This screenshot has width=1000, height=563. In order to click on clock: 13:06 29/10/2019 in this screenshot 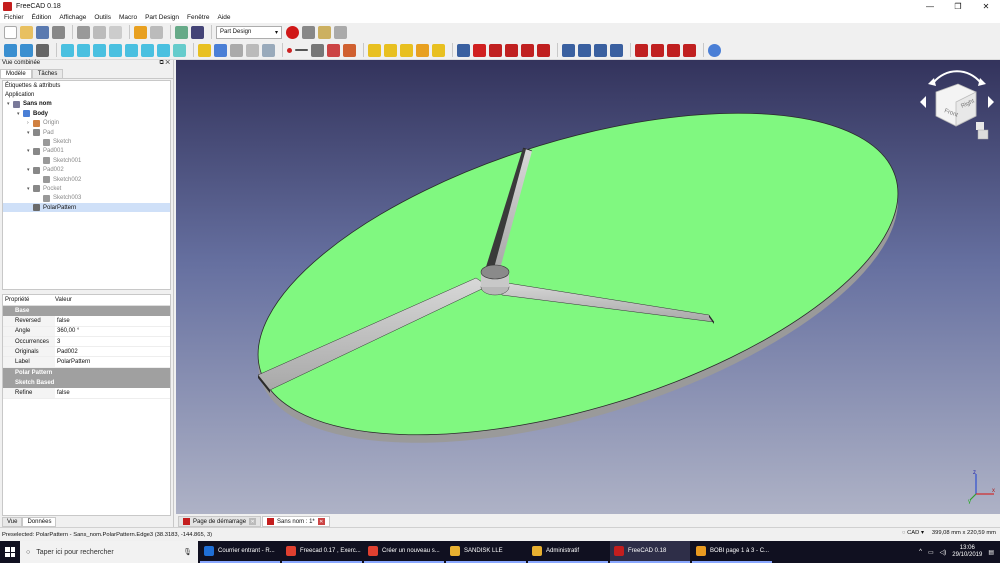, I will do `click(967, 552)`.